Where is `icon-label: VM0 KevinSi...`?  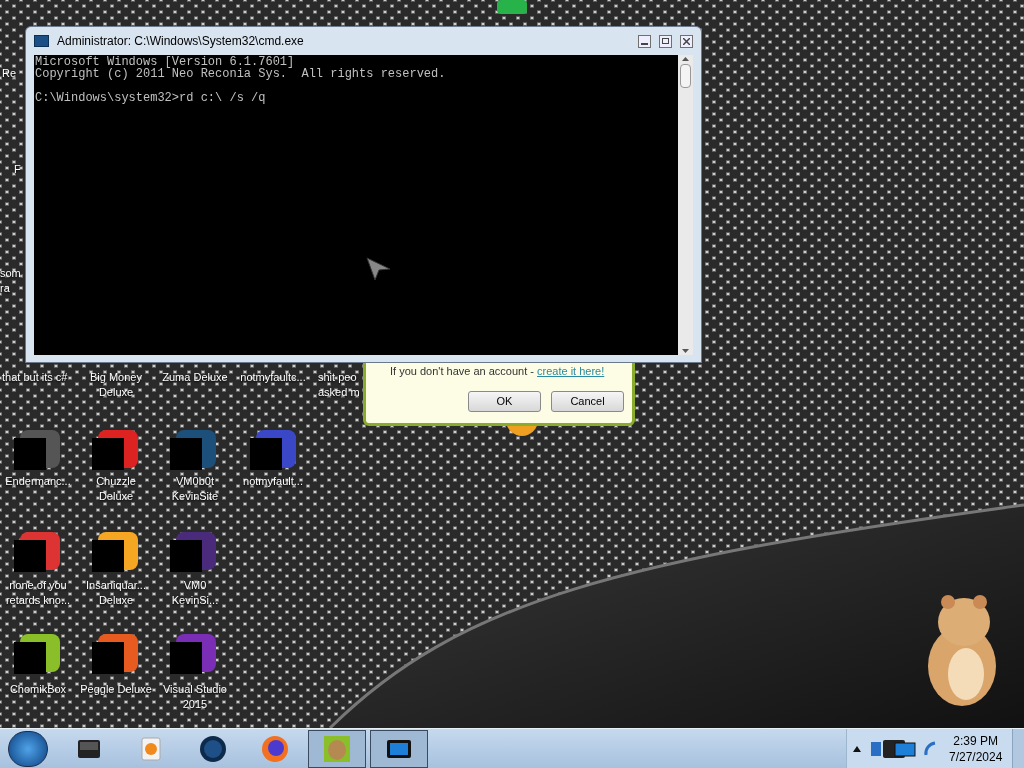
icon-label: VM0 KevinSi... is located at coordinates (195, 593).